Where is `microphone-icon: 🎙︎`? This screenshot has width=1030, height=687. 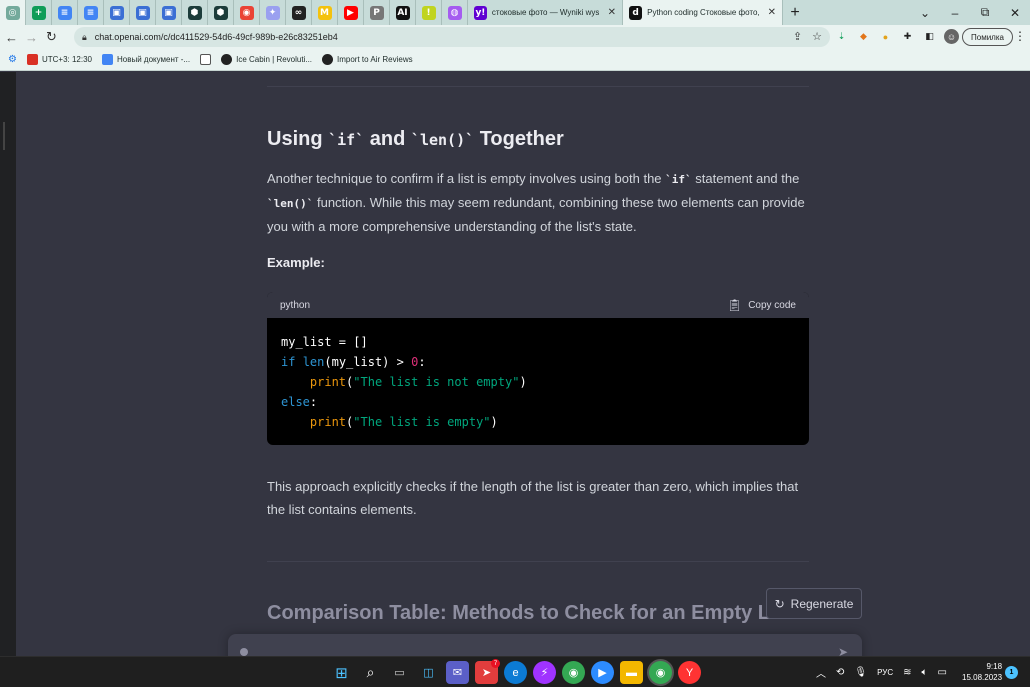 microphone-icon: 🎙︎ is located at coordinates (860, 672).